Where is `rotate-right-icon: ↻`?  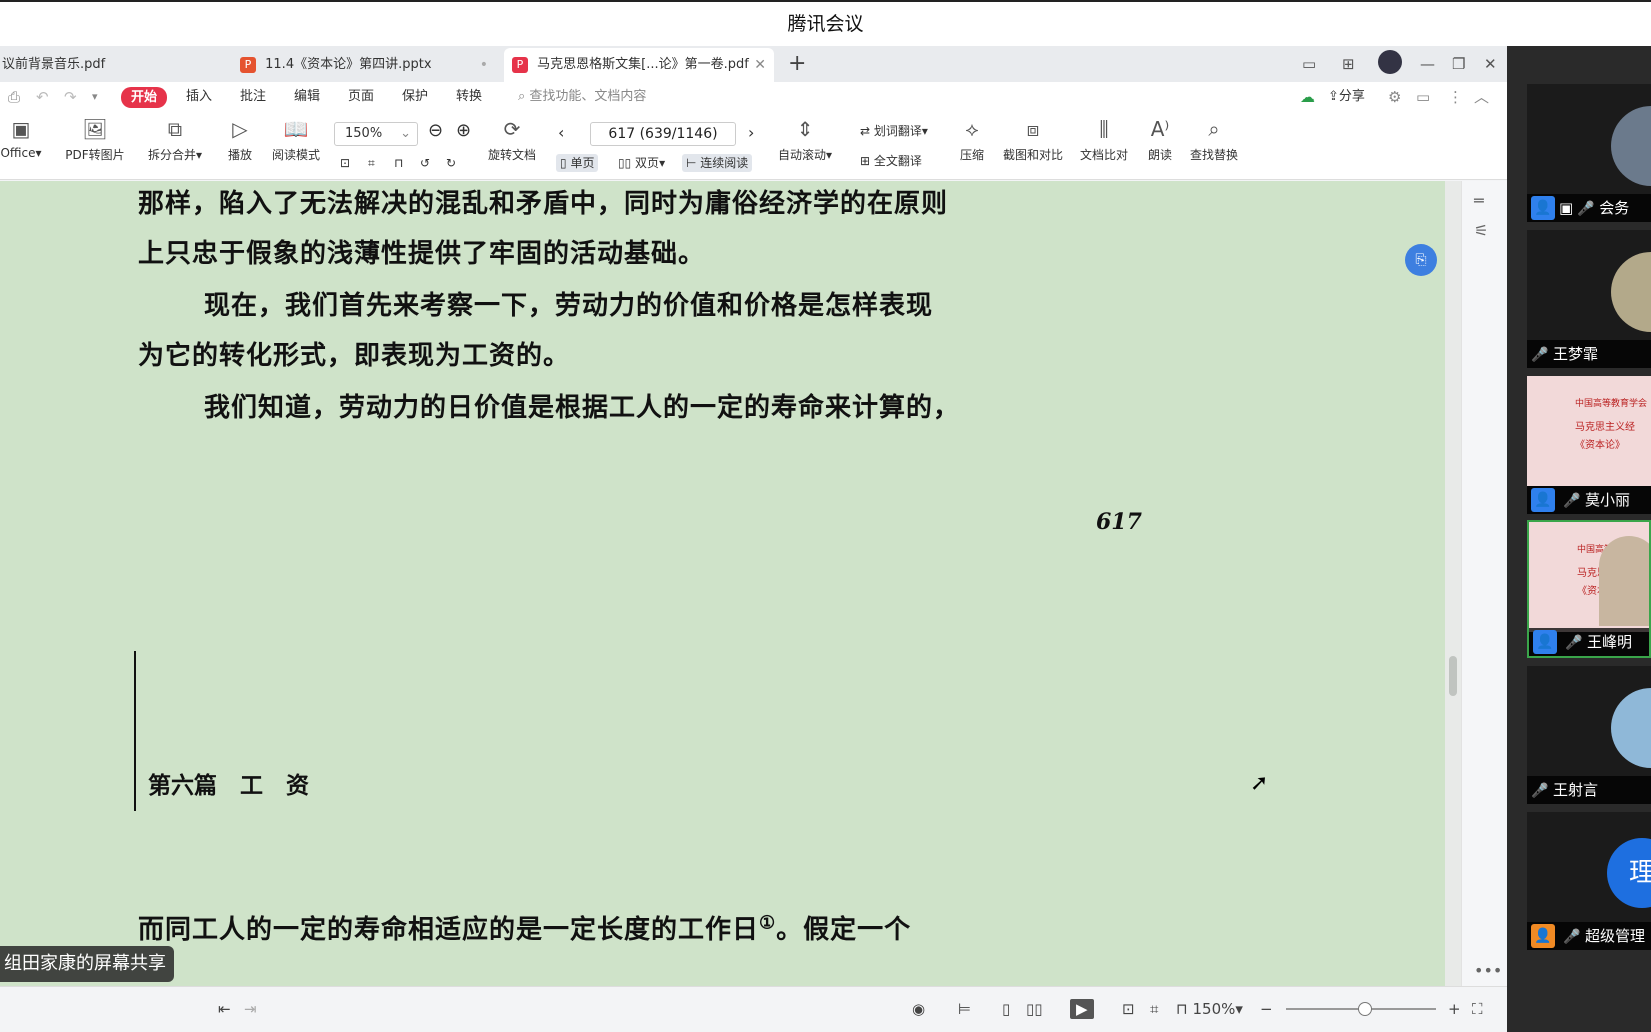
rotate-right-icon: ↻ is located at coordinates (451, 163).